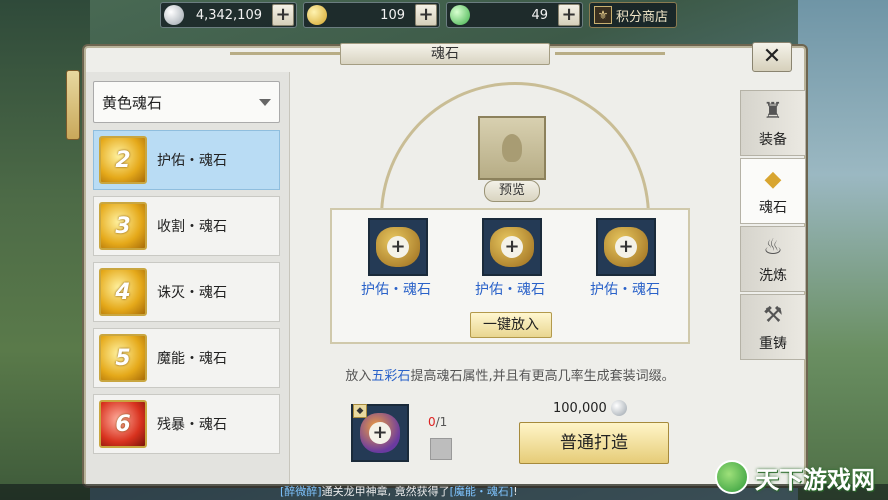 The image size is (888, 500). What do you see at coordinates (580, 408) in the screenshot?
I see `cost-amount: 100,000` at bounding box center [580, 408].